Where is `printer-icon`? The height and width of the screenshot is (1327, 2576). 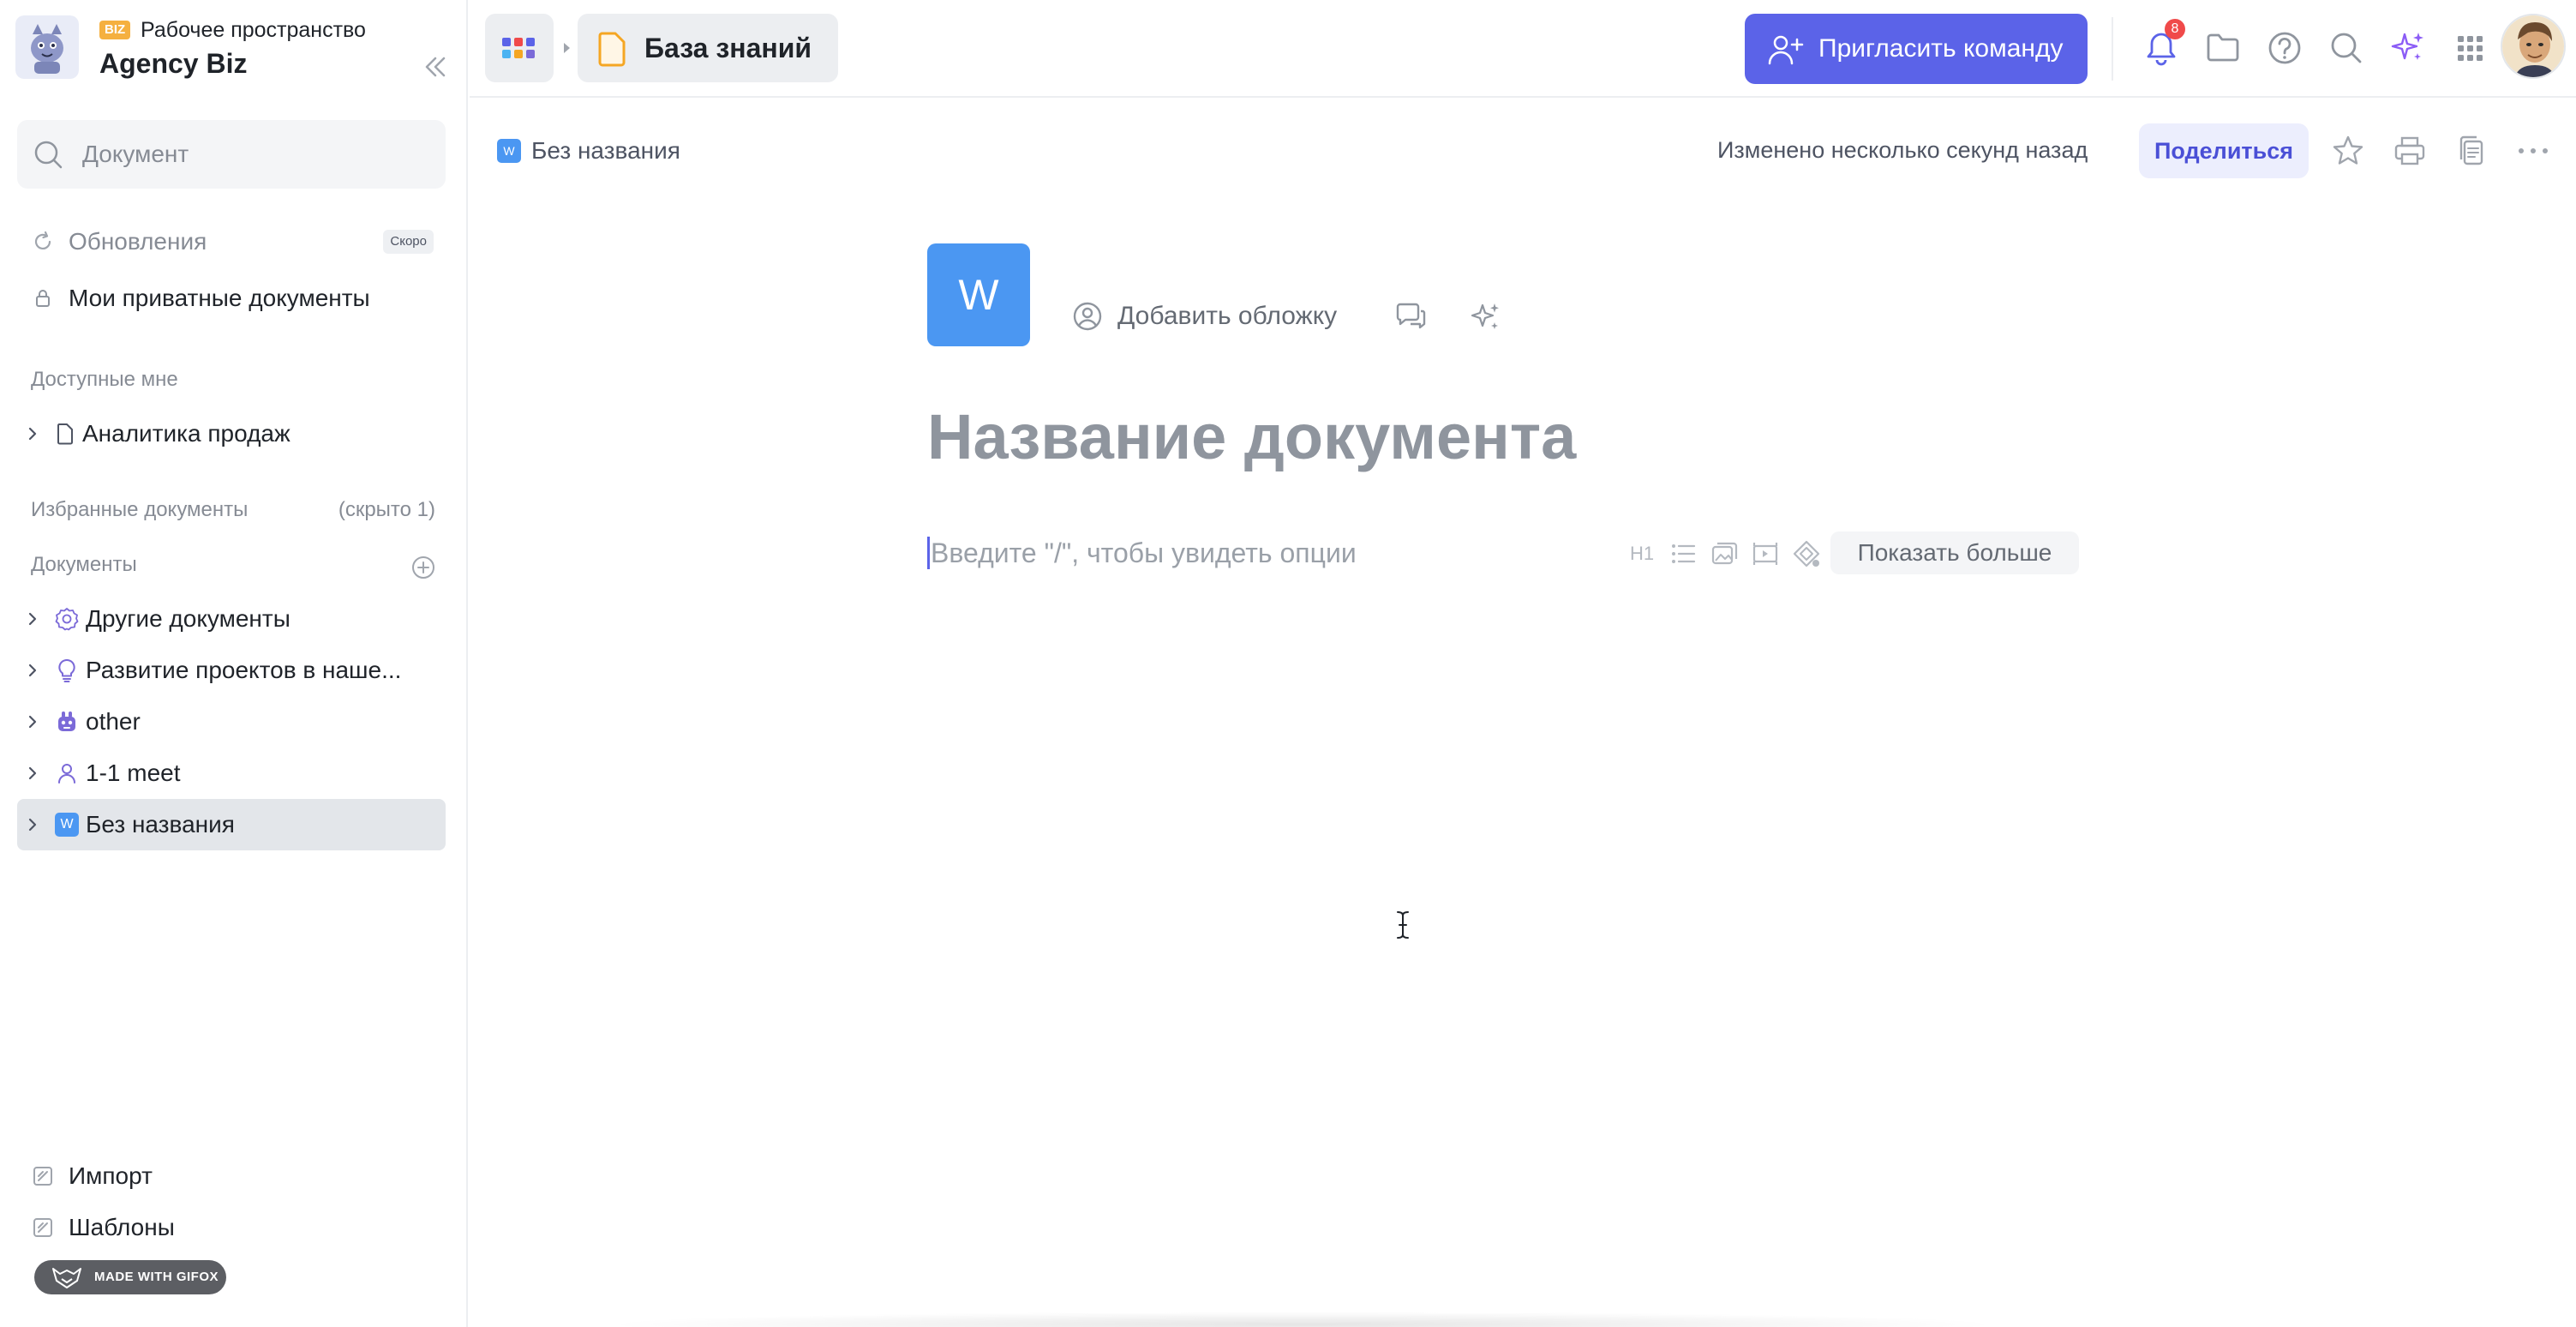 printer-icon is located at coordinates (2409, 151).